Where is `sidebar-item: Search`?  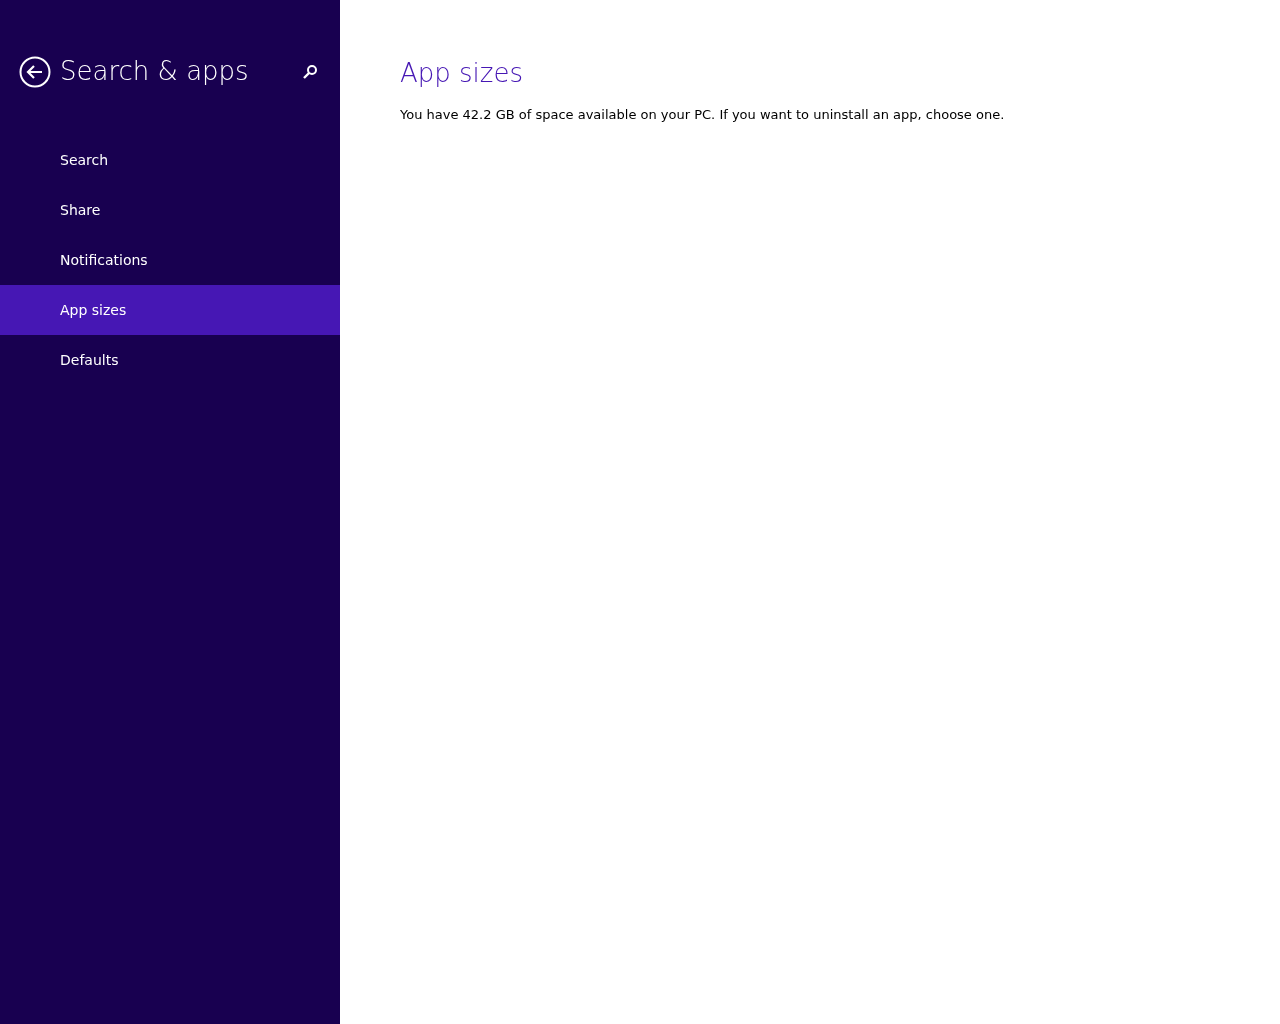
sidebar-item: Search is located at coordinates (170, 160).